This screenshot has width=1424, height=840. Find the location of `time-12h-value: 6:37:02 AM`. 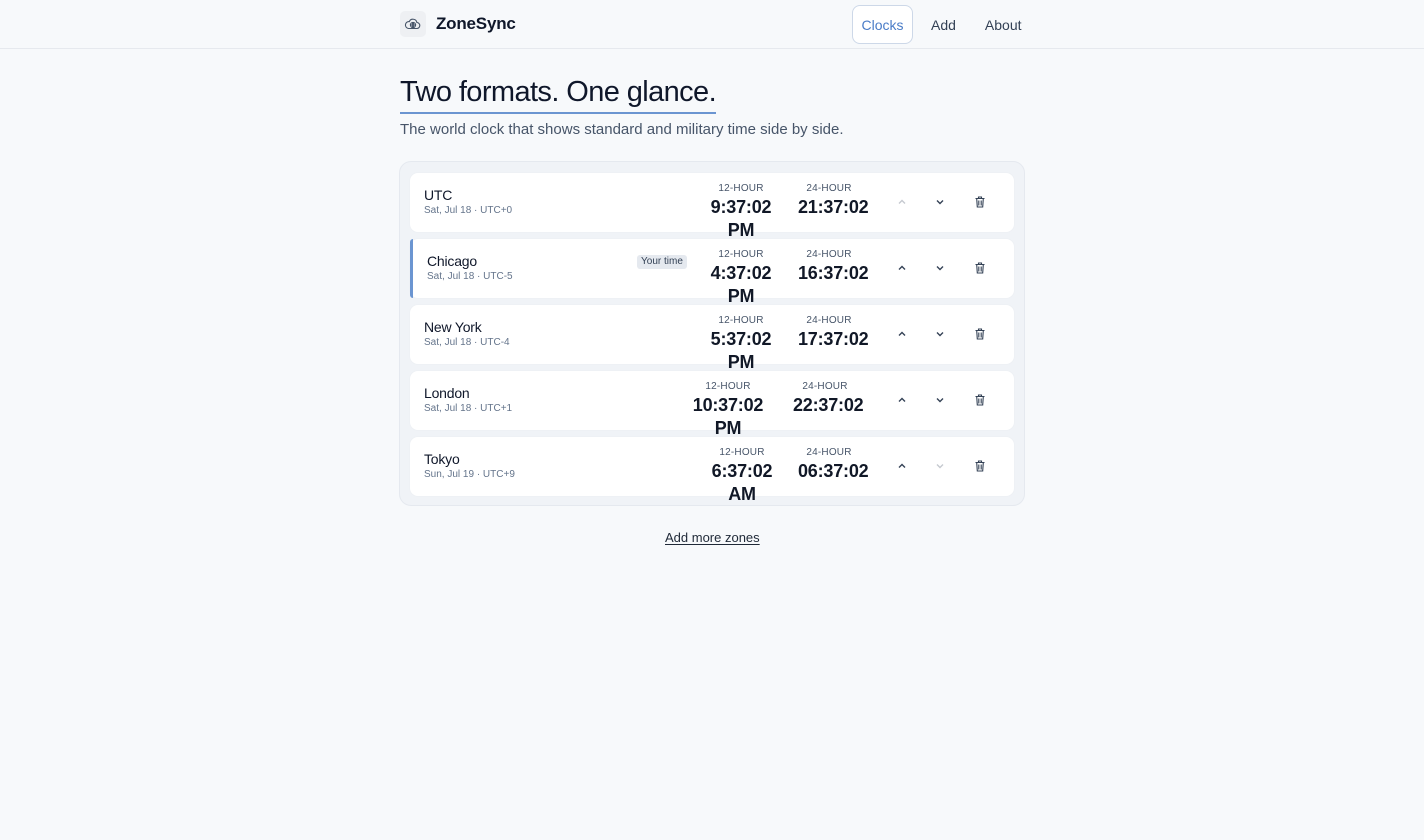

time-12h-value: 6:37:02 AM is located at coordinates (742, 482).